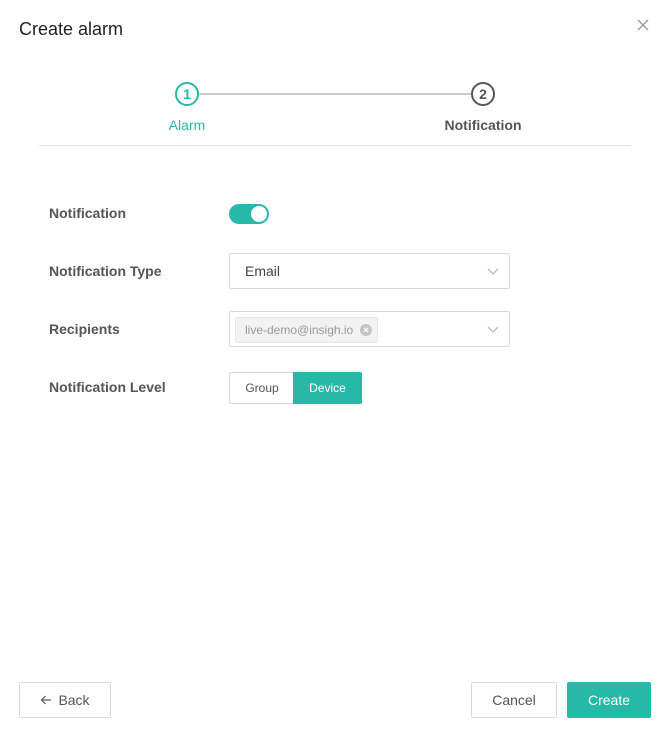  I want to click on recipients-select: live-demo@insigh.io, so click(369, 329).